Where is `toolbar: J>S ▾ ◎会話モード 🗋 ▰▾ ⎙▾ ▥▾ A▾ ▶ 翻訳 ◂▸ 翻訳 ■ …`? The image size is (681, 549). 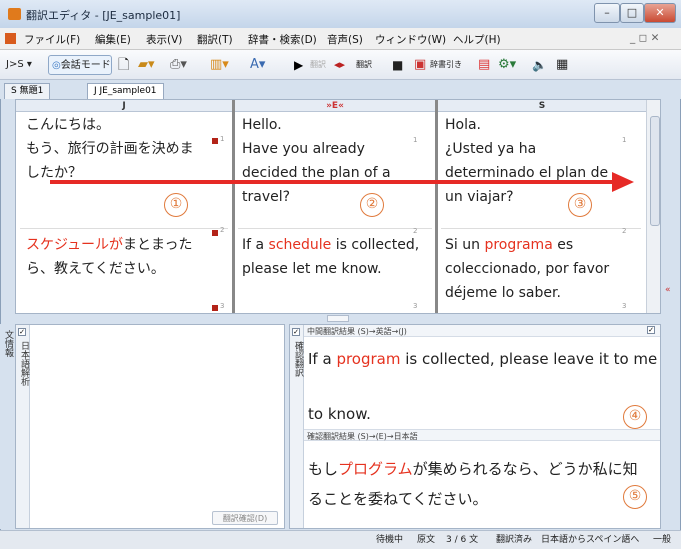
toolbar: J>S ▾ ◎会話モード 🗋 ▰▾ ⎙▾ ▥▾ A▾ ▶ 翻訳 ◂▸ 翻訳 ■ … is located at coordinates (340, 65).